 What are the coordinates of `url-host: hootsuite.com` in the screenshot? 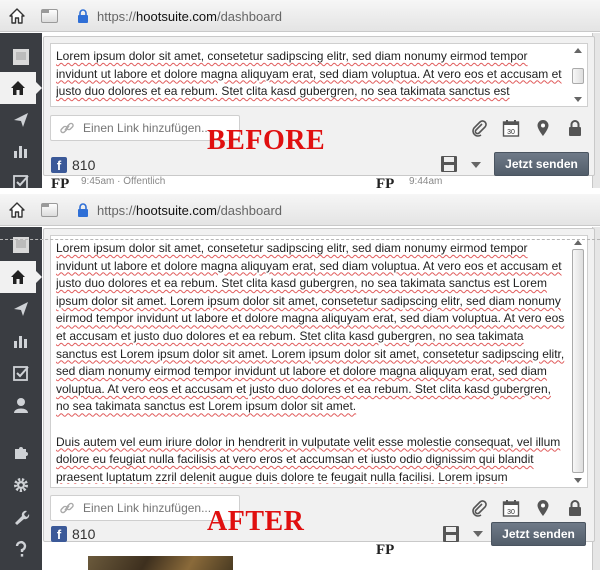 It's located at (176, 210).